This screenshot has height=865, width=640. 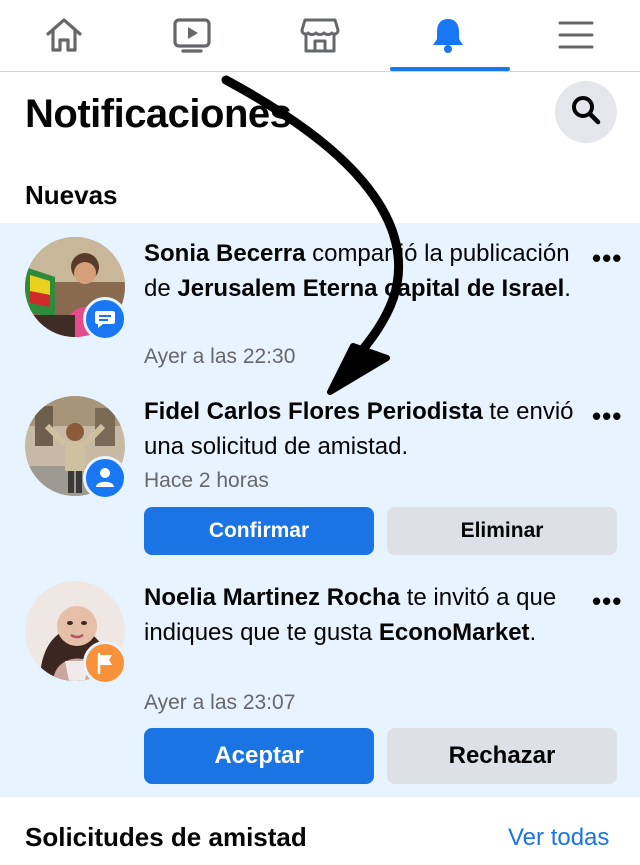 I want to click on accept-button: Aceptar, so click(x=259, y=756).